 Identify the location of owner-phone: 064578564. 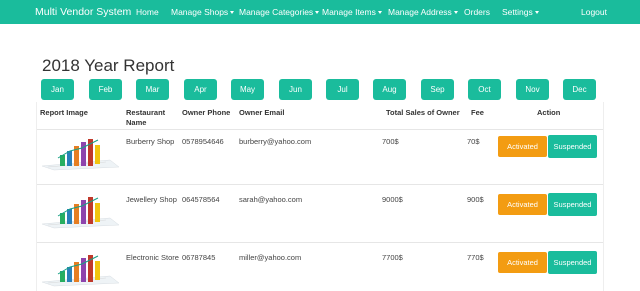
(201, 199).